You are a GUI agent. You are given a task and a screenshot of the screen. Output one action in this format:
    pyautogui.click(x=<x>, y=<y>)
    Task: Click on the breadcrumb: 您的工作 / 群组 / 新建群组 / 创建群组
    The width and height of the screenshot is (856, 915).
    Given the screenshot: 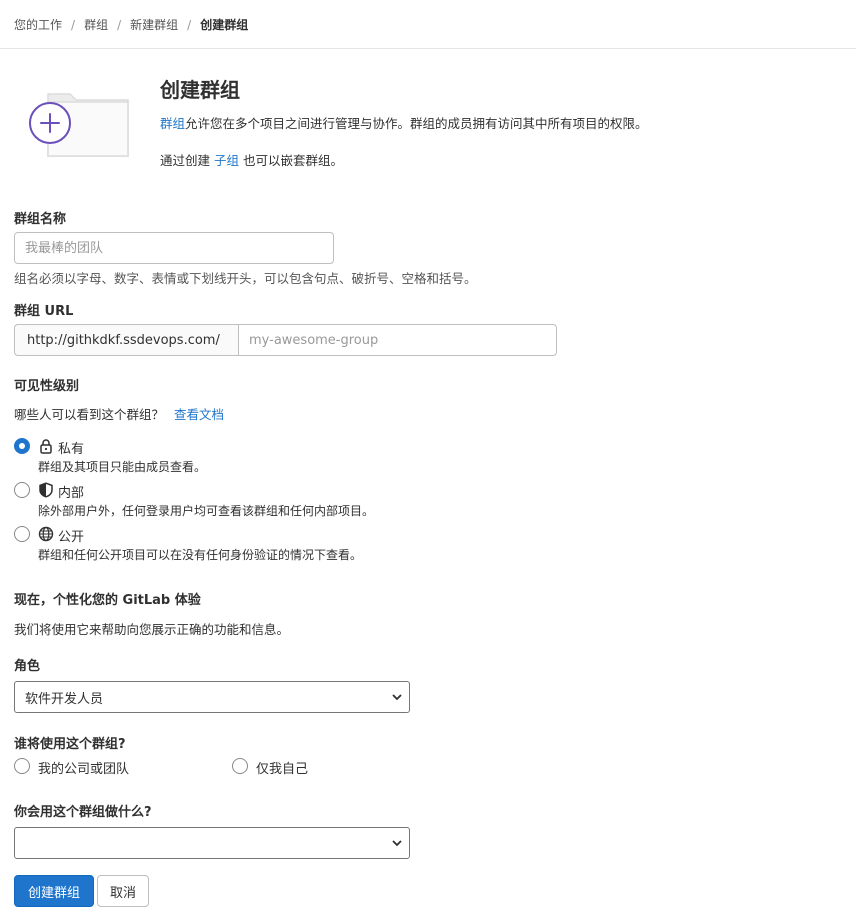 What is the action you would take?
    pyautogui.click(x=131, y=24)
    